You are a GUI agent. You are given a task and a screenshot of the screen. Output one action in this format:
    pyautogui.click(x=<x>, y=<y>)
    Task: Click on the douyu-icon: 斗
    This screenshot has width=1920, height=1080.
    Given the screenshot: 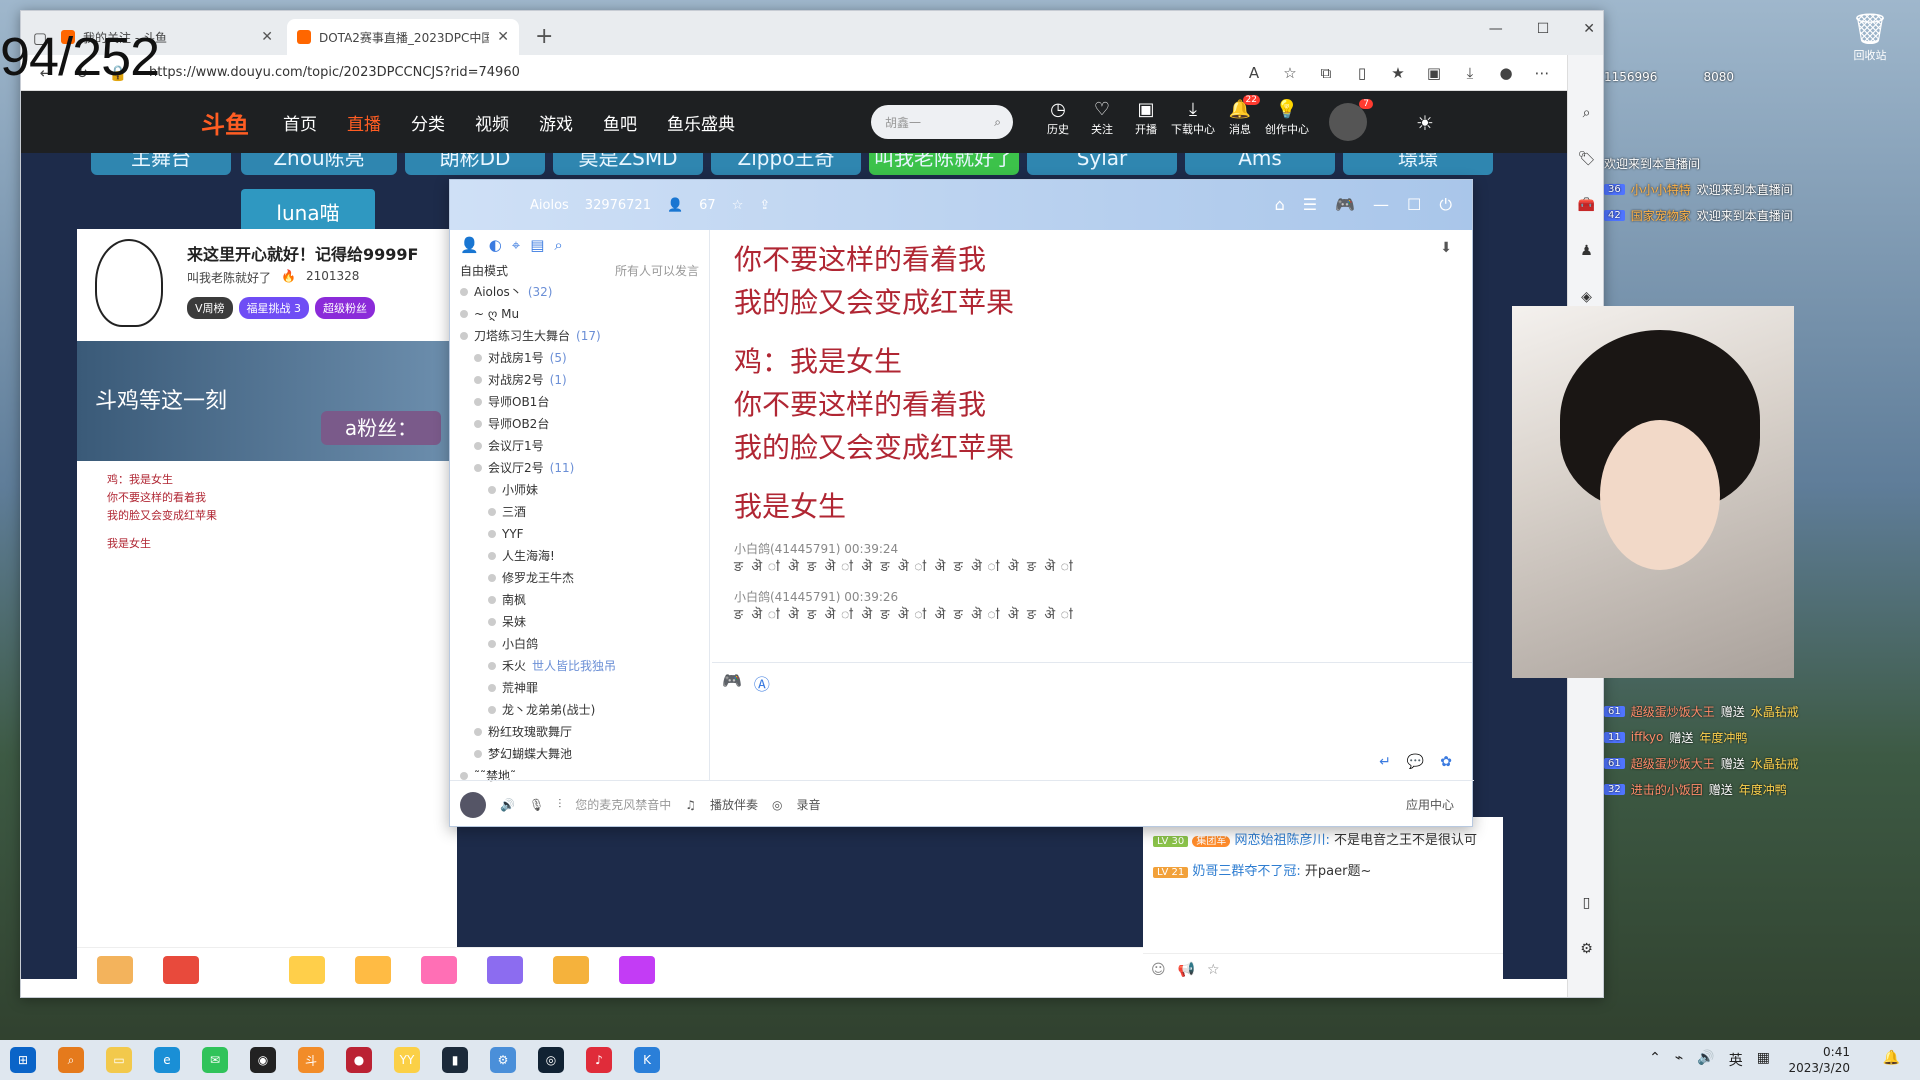 What is the action you would take?
    pyautogui.click(x=311, y=1060)
    